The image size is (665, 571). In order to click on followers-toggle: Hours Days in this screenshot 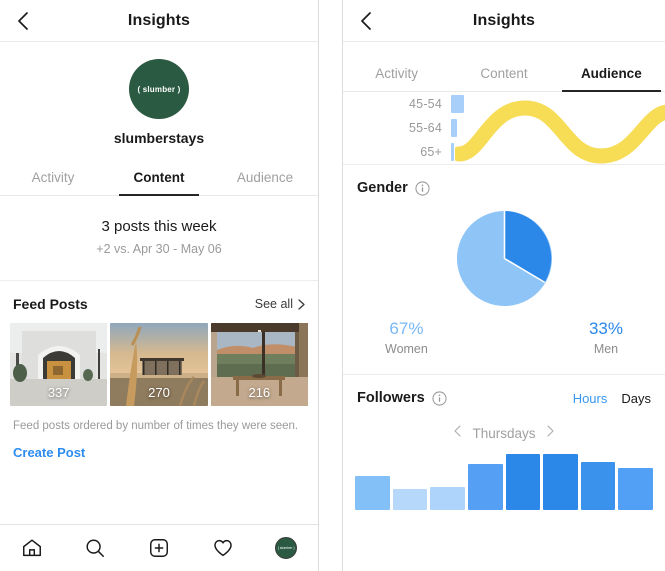, I will do `click(612, 398)`.